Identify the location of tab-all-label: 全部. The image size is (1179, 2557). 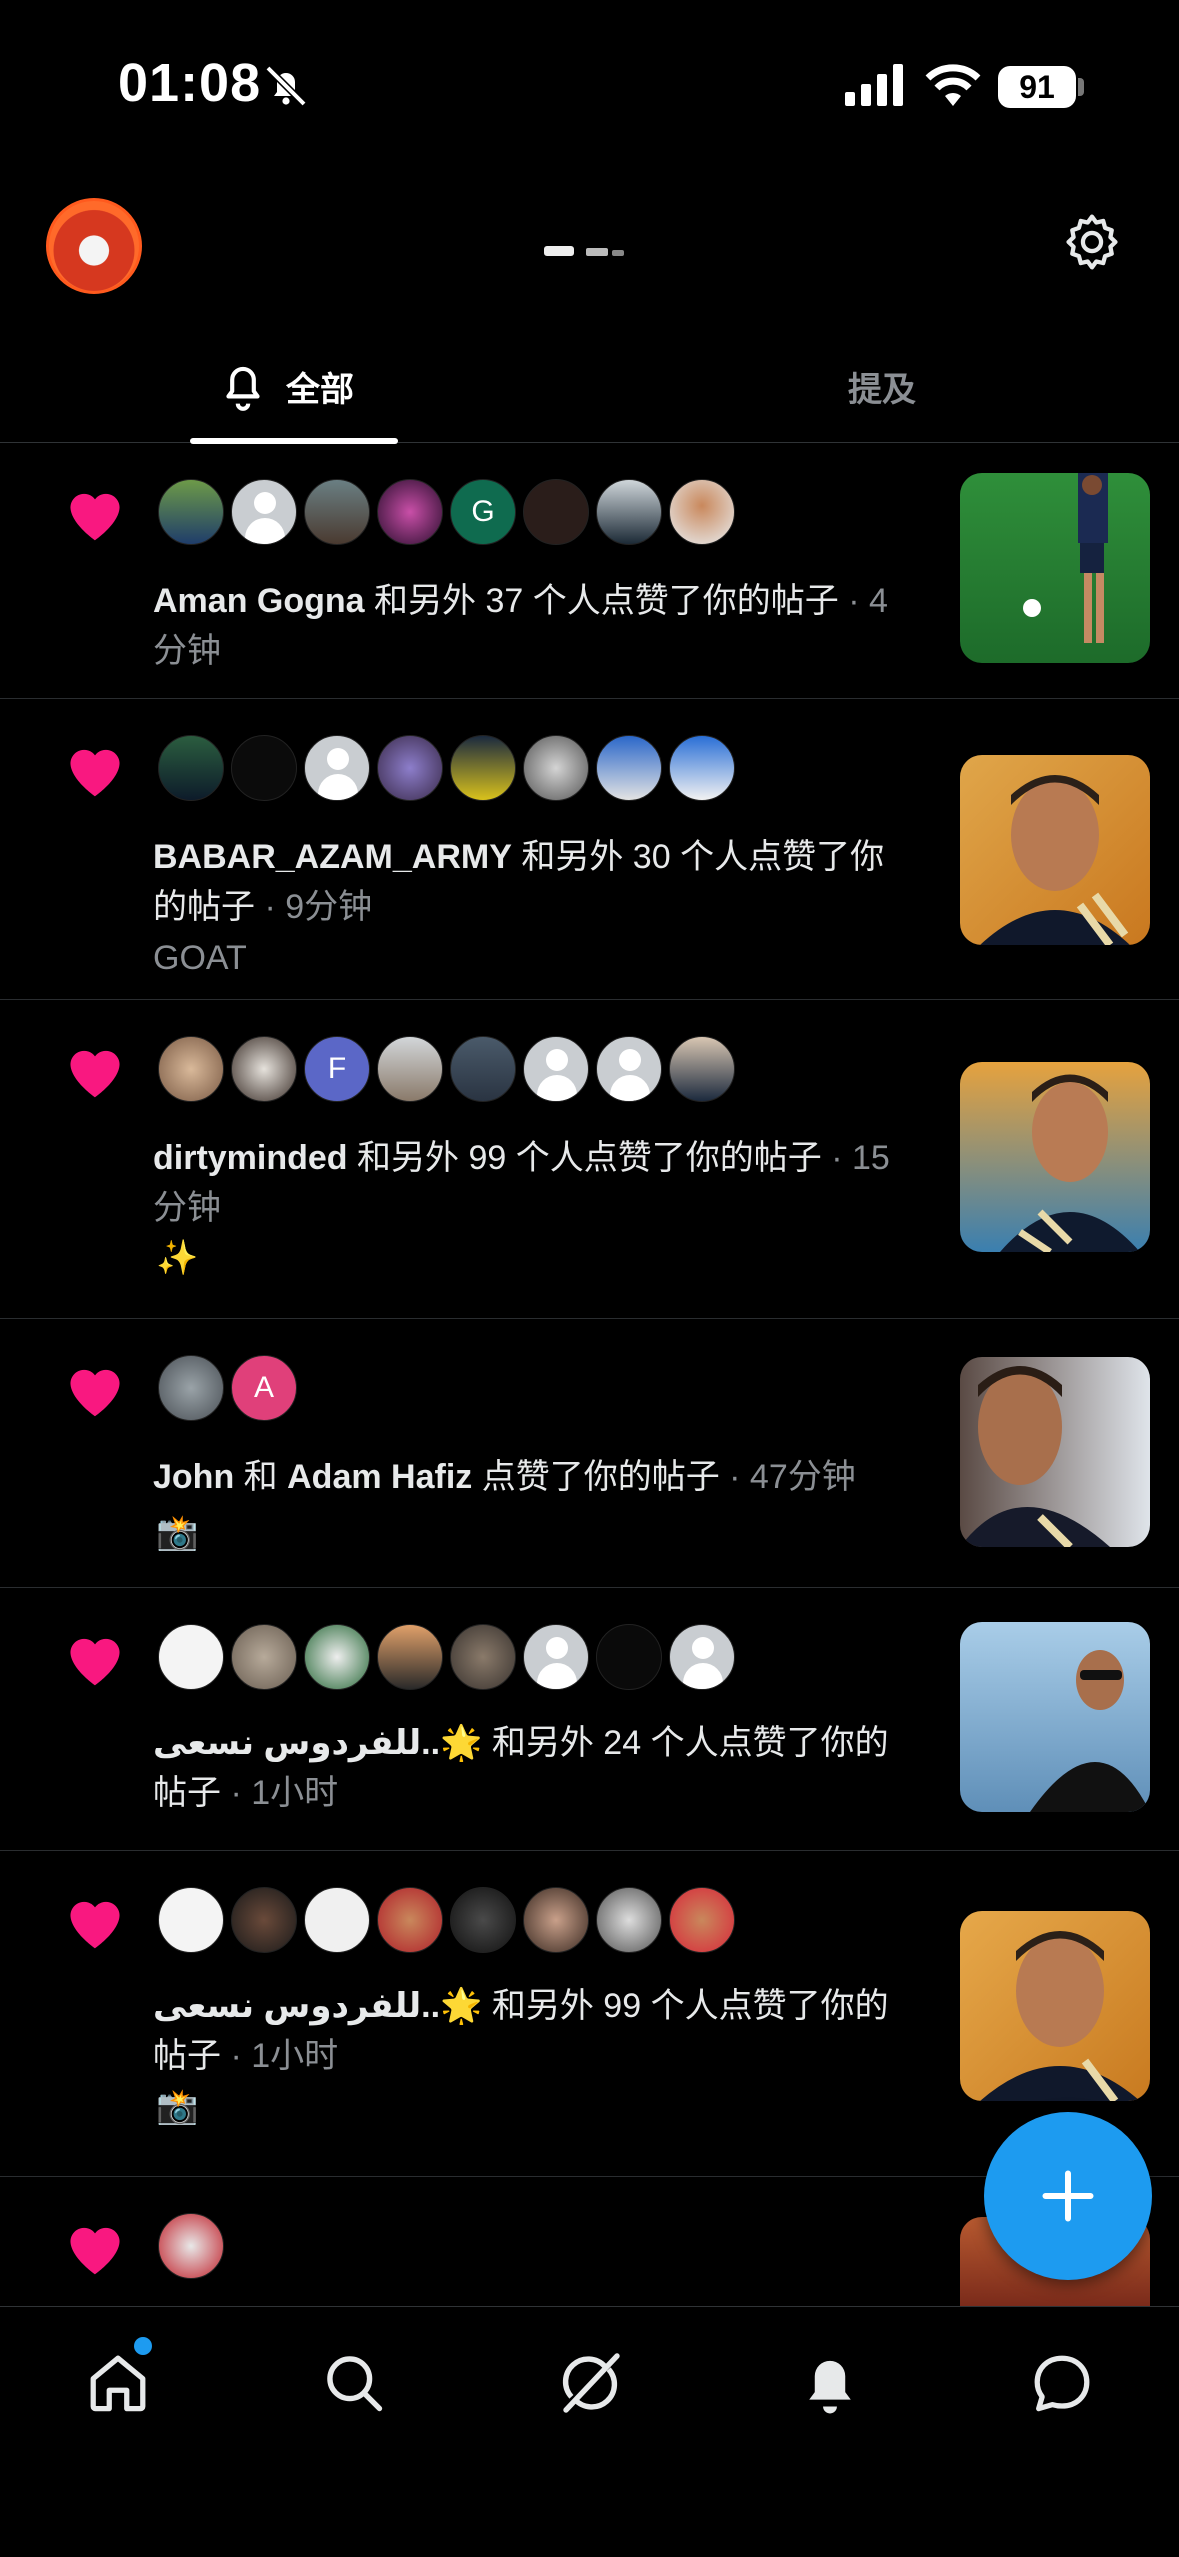
(320, 389).